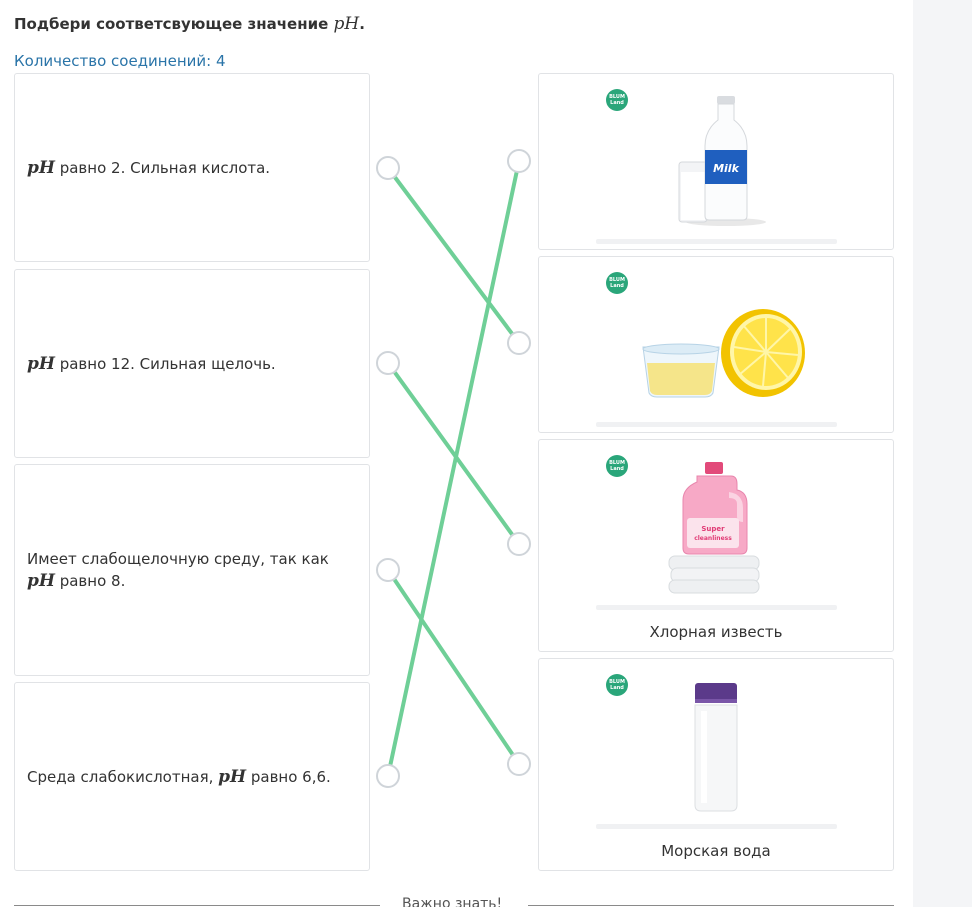 The width and height of the screenshot is (972, 907). I want to click on footer-important-label: Важно знать!, so click(452, 901).